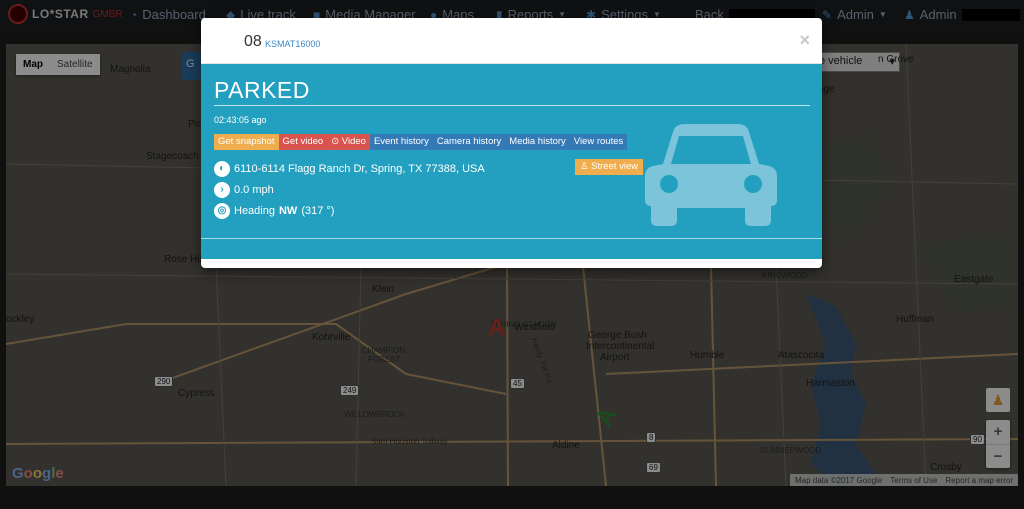 This screenshot has width=1024, height=509. I want to click on globe-icon: ◐, so click(222, 169).